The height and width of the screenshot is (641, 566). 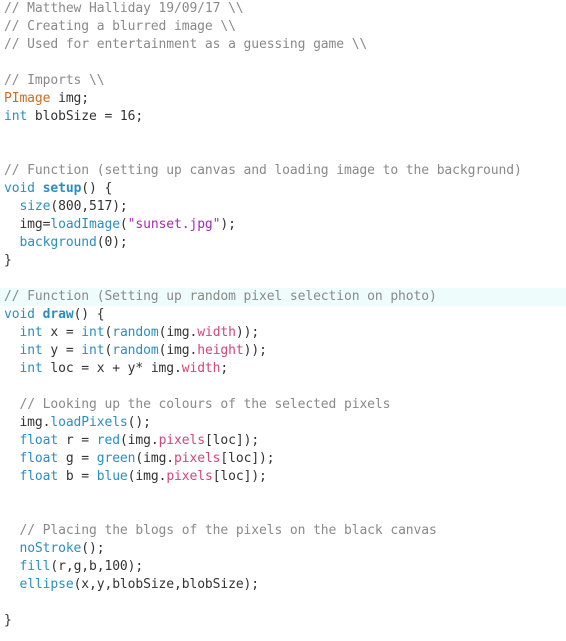 I want to click on code-line: img=loadImage("sunset.jpg");, so click(x=283, y=225).